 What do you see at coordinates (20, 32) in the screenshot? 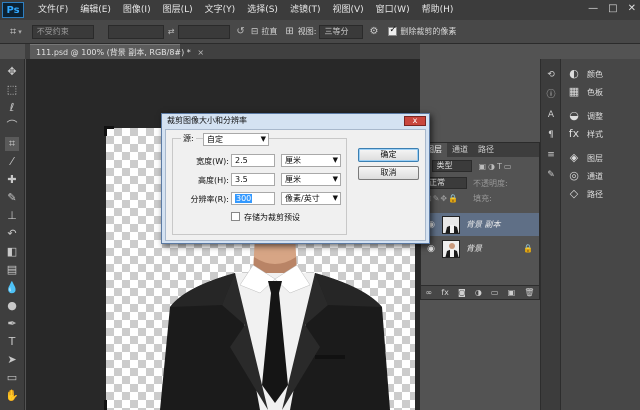
I see `tool-preset-chevron-icon: ▾` at bounding box center [20, 32].